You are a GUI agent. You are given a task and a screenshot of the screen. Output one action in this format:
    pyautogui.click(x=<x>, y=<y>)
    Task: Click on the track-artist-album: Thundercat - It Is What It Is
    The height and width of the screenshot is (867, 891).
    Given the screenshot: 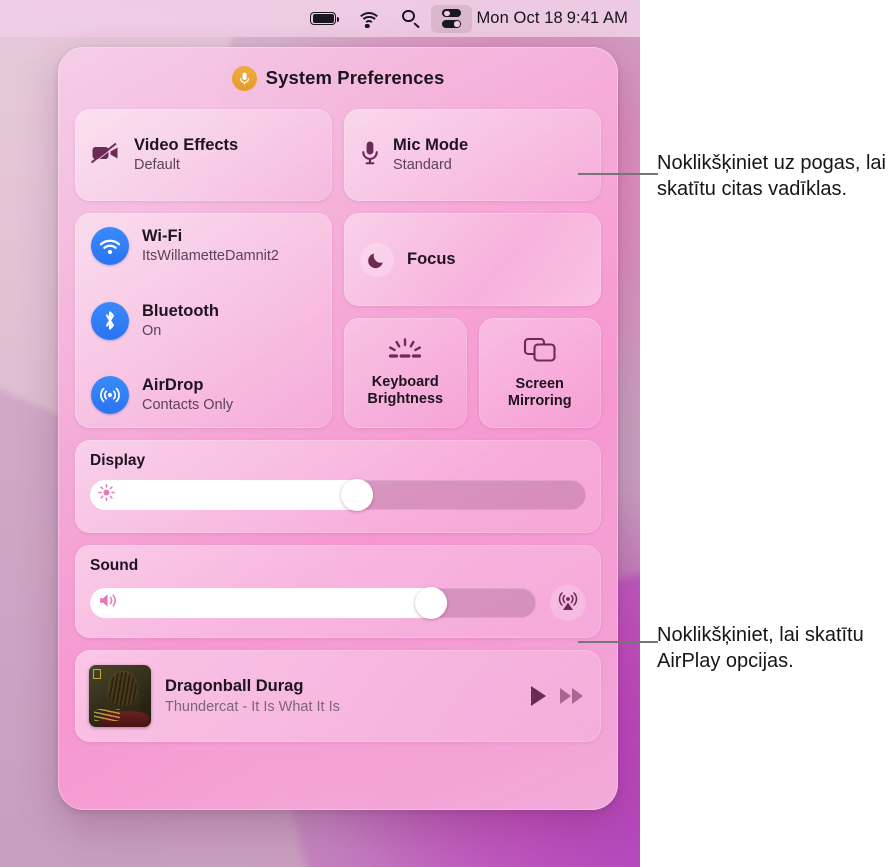 What is the action you would take?
    pyautogui.click(x=252, y=706)
    